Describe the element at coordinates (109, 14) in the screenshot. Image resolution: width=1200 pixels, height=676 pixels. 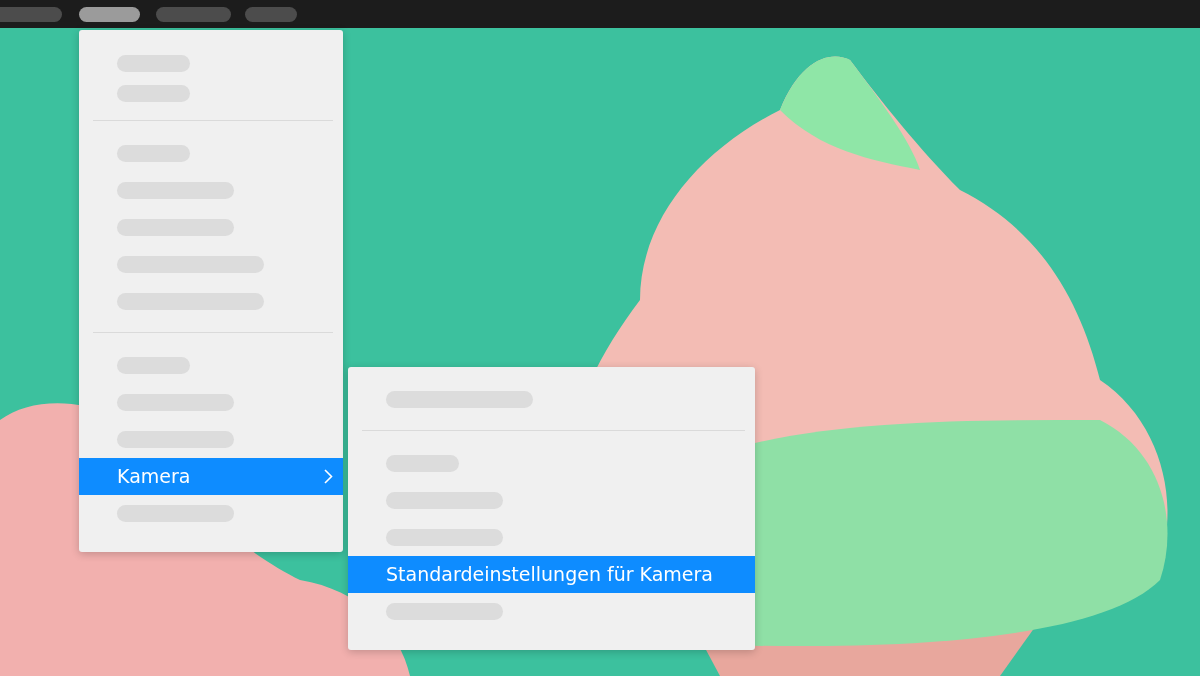
I see `menu-bar-item` at that location.